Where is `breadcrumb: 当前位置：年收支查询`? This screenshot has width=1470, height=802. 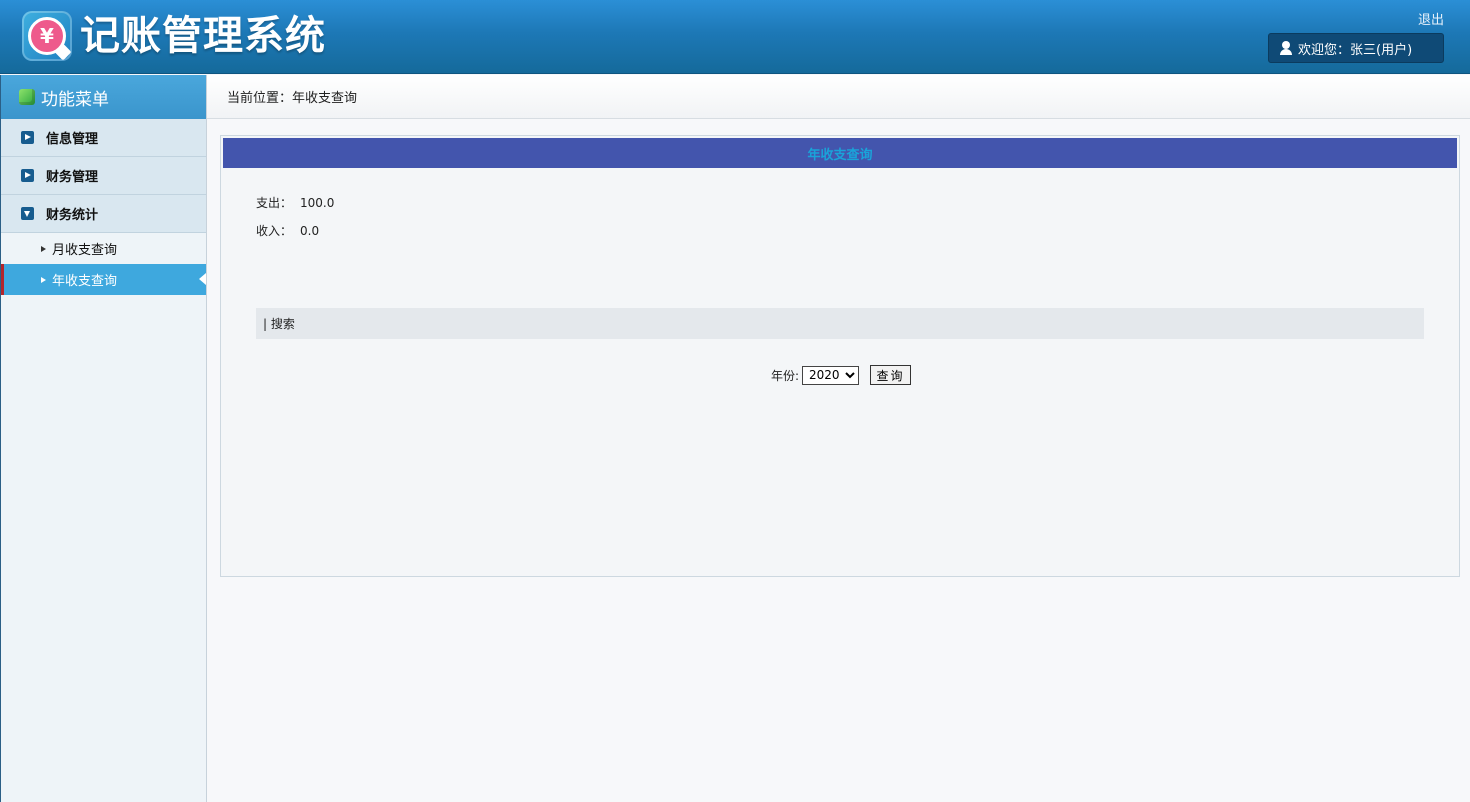
breadcrumb: 当前位置：年收支查询 is located at coordinates (838, 97).